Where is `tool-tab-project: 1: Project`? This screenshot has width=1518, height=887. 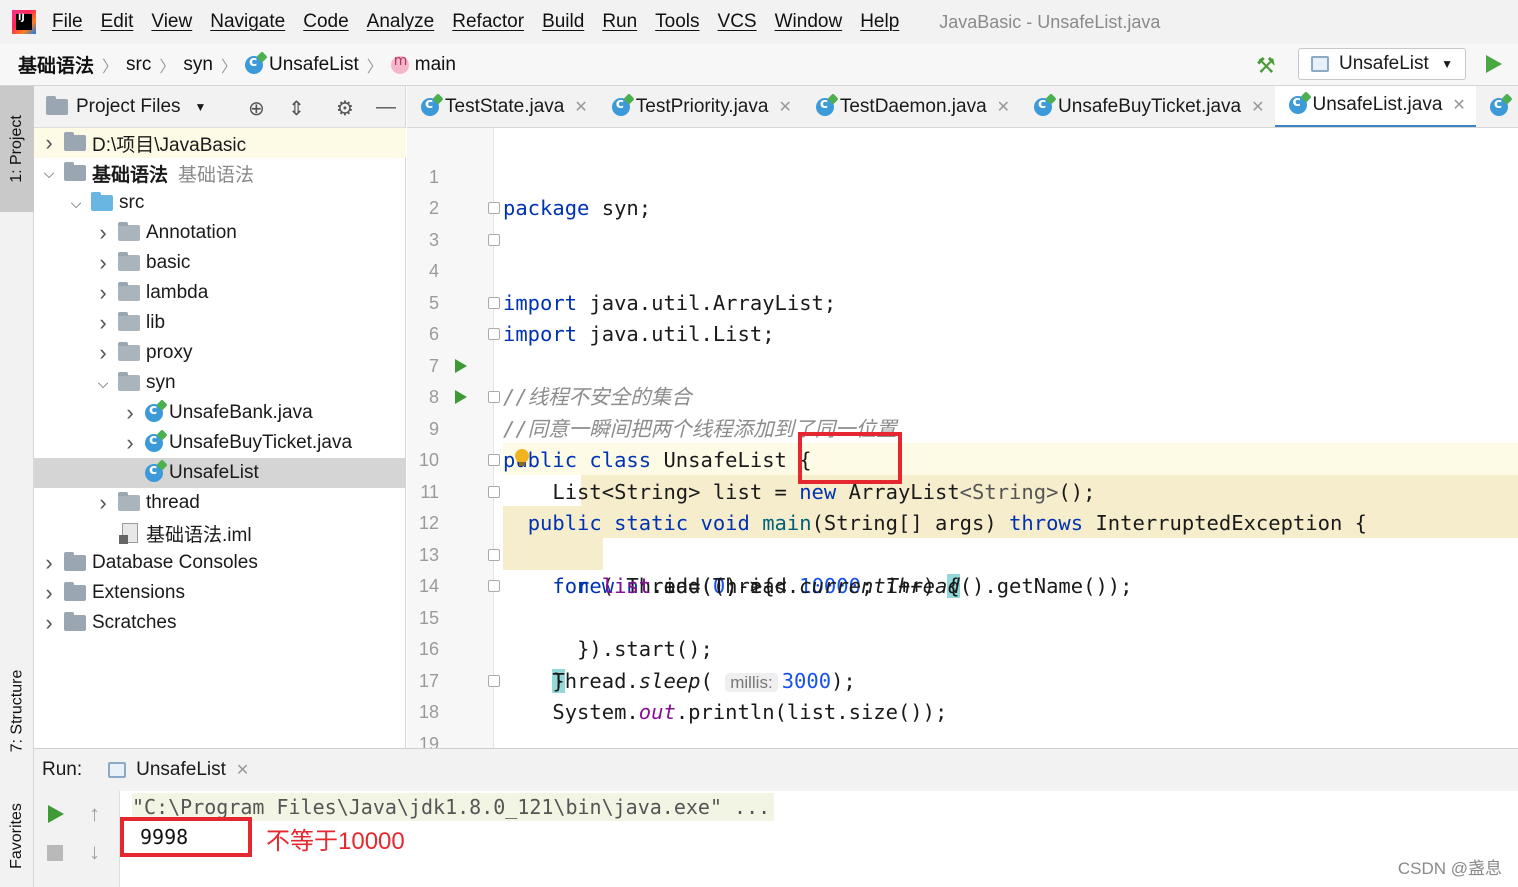 tool-tab-project: 1: Project is located at coordinates (17, 149).